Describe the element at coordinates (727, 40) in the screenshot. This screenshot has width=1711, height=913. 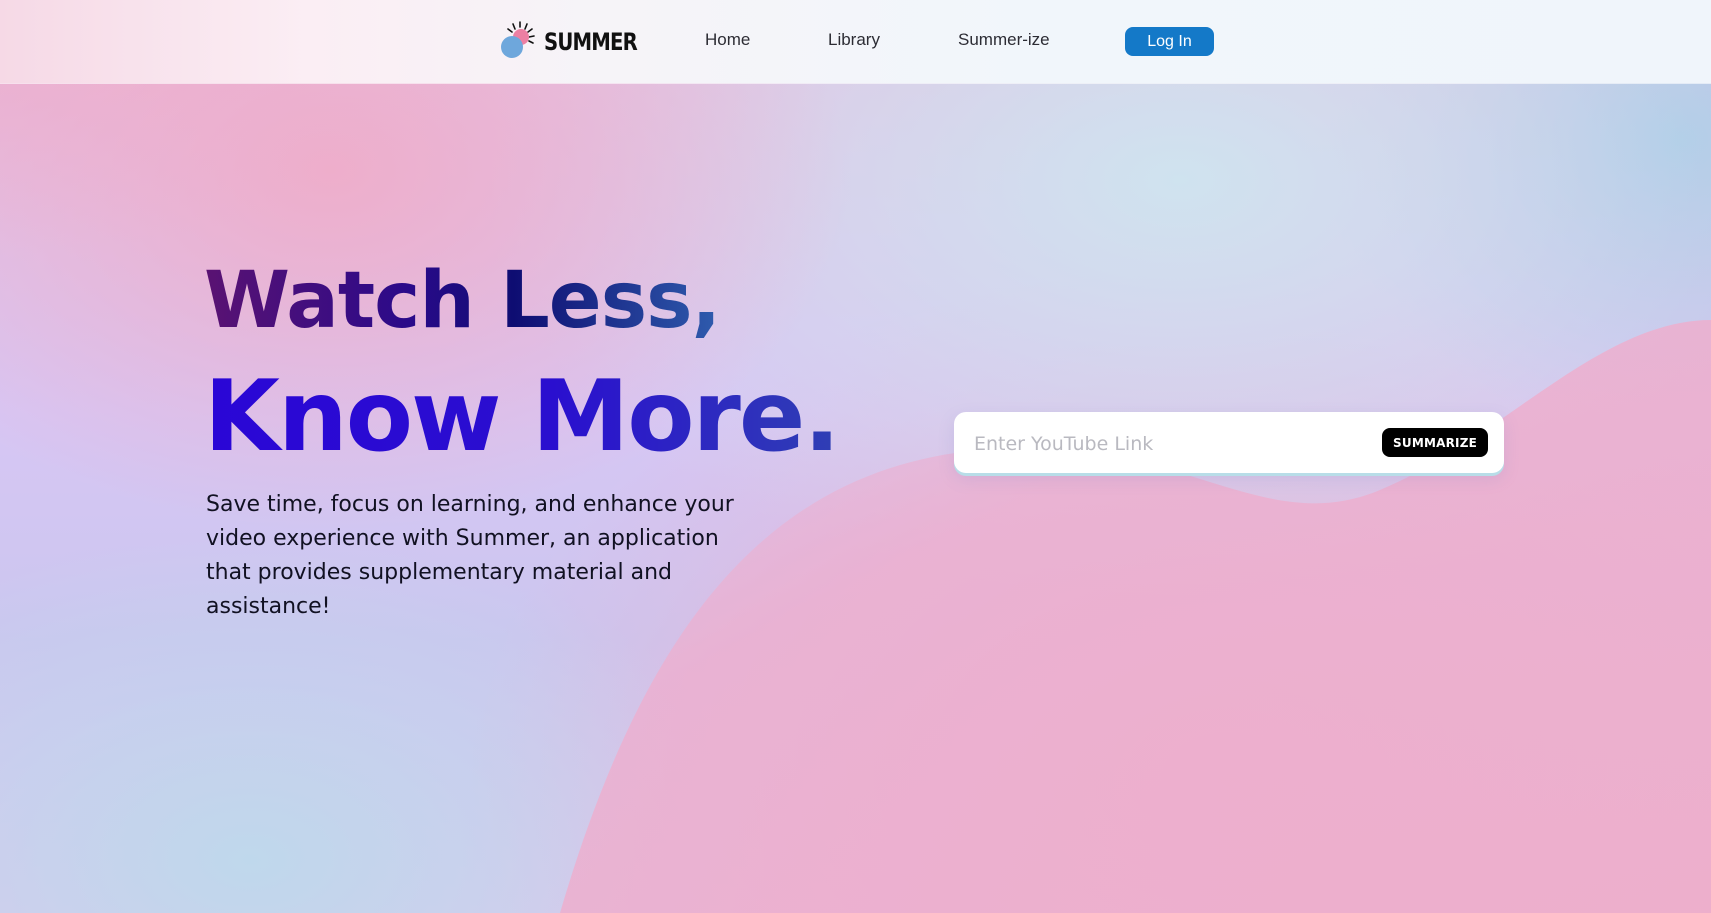
I see `nav-link-home: Home` at that location.